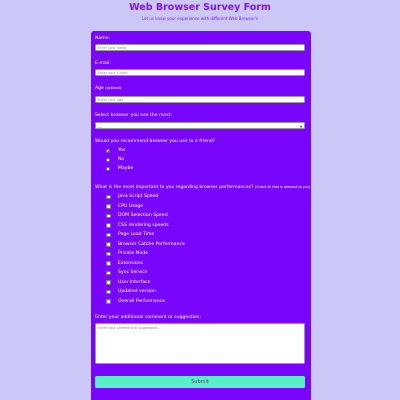  What do you see at coordinates (121, 159) in the screenshot?
I see `radio-no-label: No` at bounding box center [121, 159].